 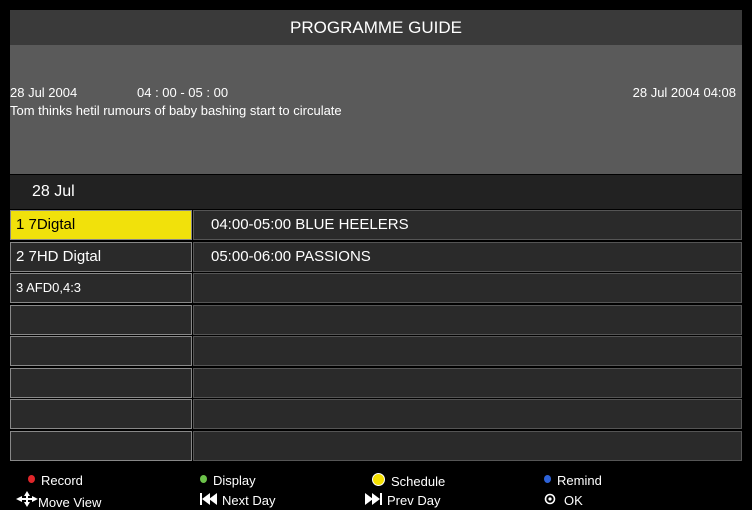 I want to click on record-key: Record, so click(x=55, y=480).